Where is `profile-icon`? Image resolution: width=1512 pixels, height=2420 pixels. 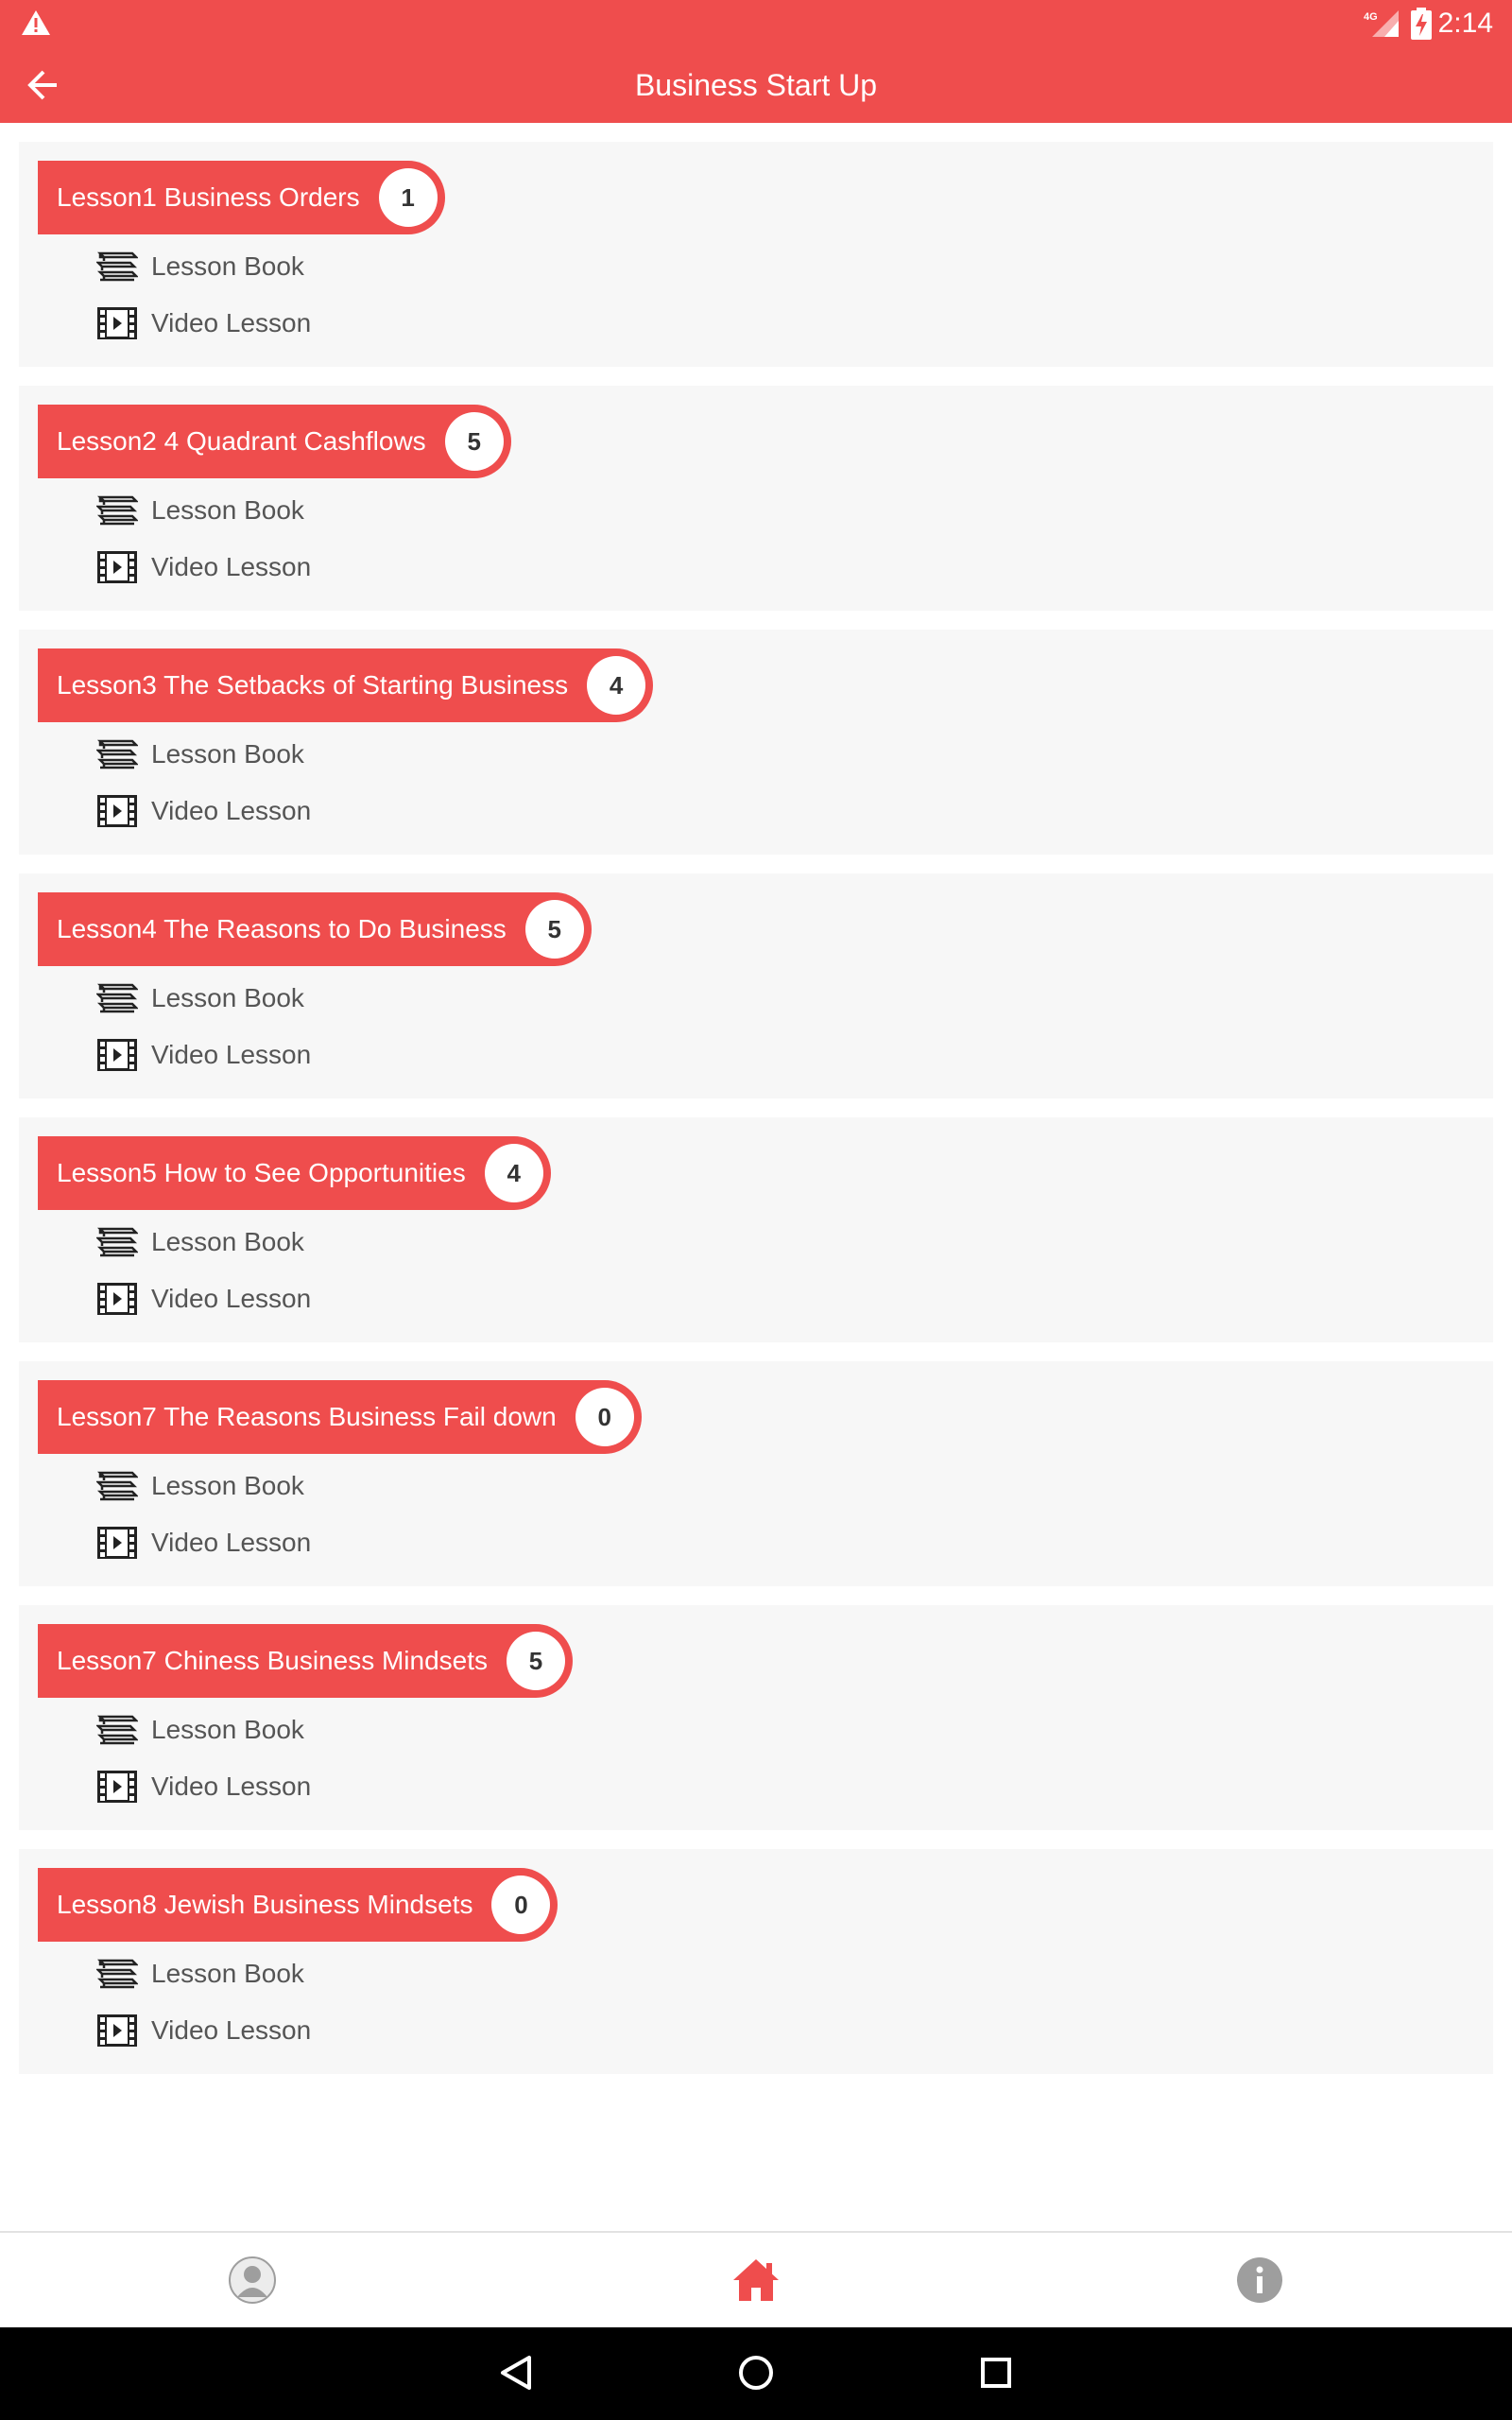
profile-icon is located at coordinates (252, 2280).